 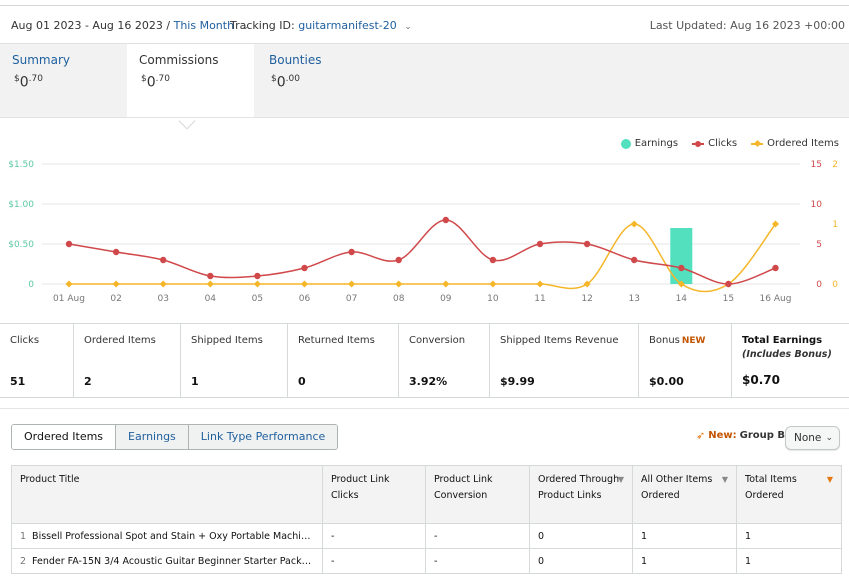 I want to click on cell-conversion: -, so click(x=477, y=561).